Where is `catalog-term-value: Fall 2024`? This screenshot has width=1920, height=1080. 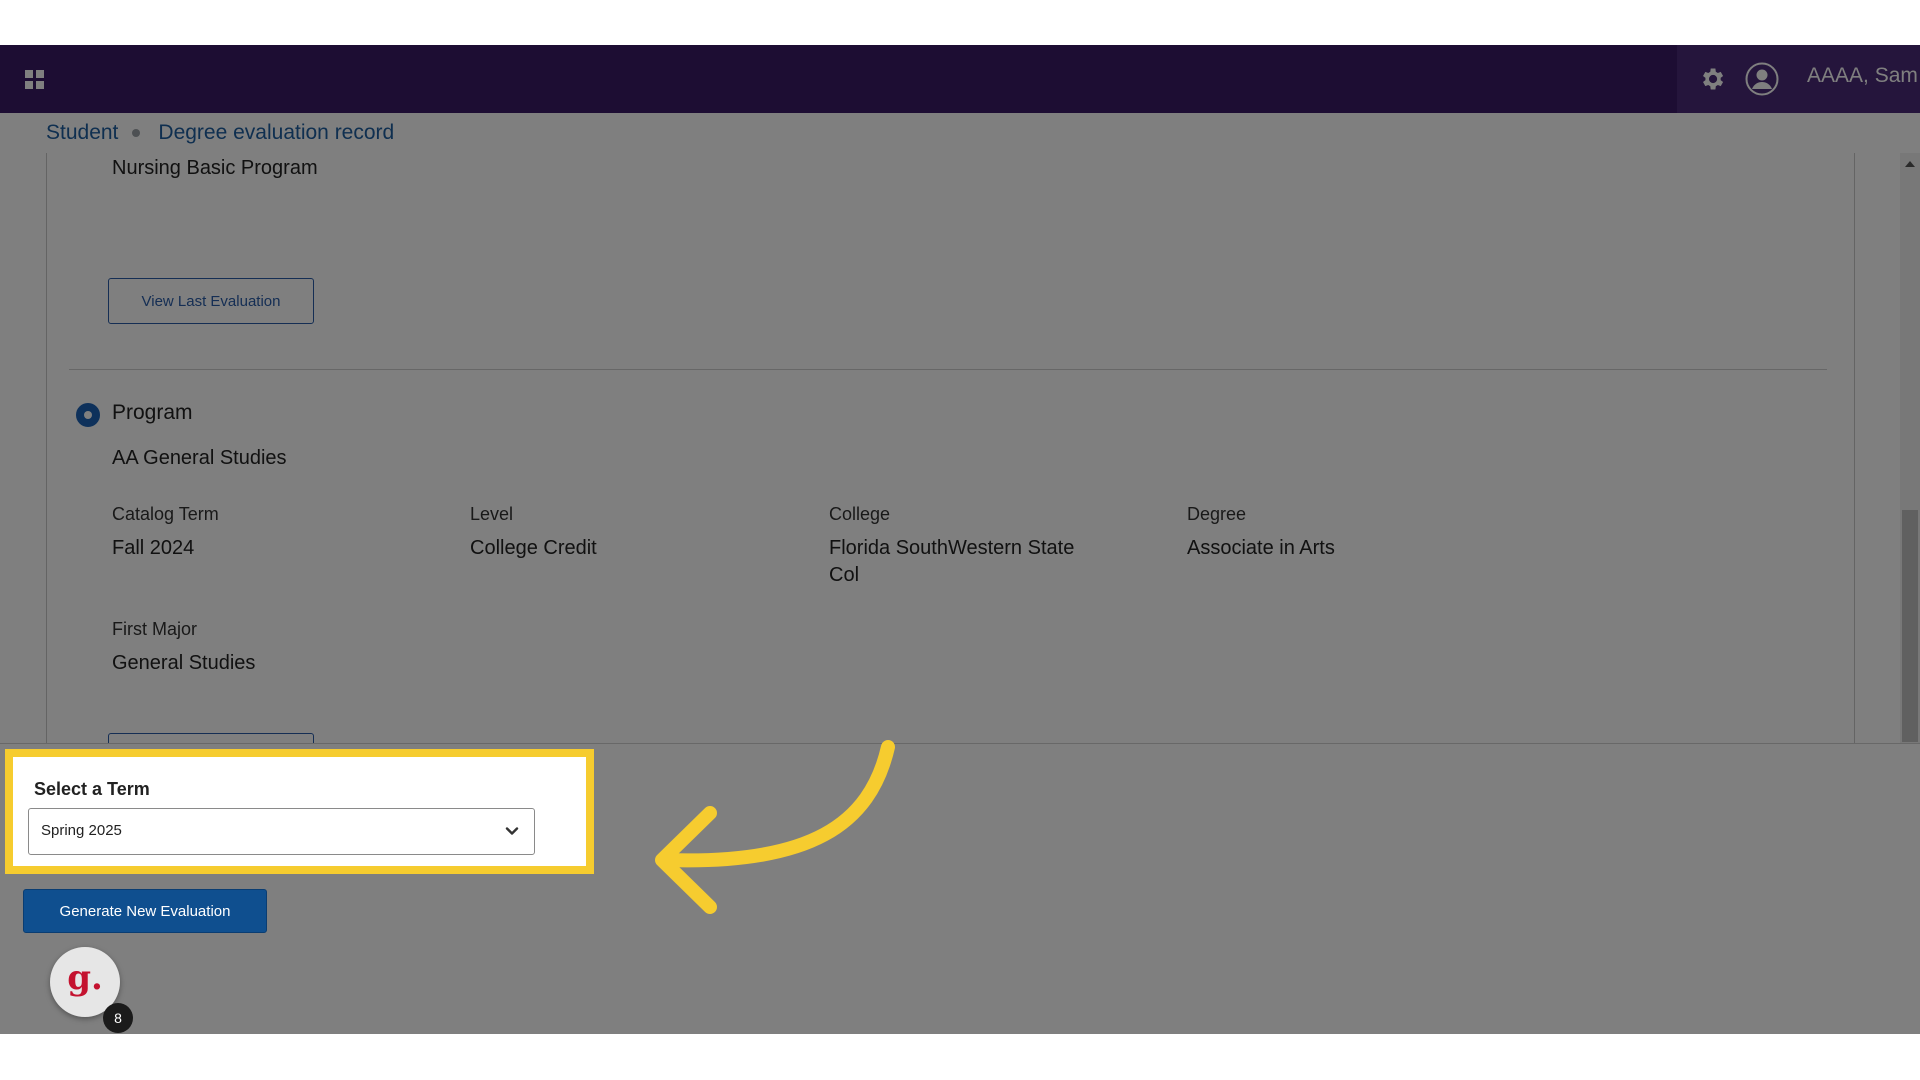 catalog-term-value: Fall 2024 is located at coordinates (153, 548).